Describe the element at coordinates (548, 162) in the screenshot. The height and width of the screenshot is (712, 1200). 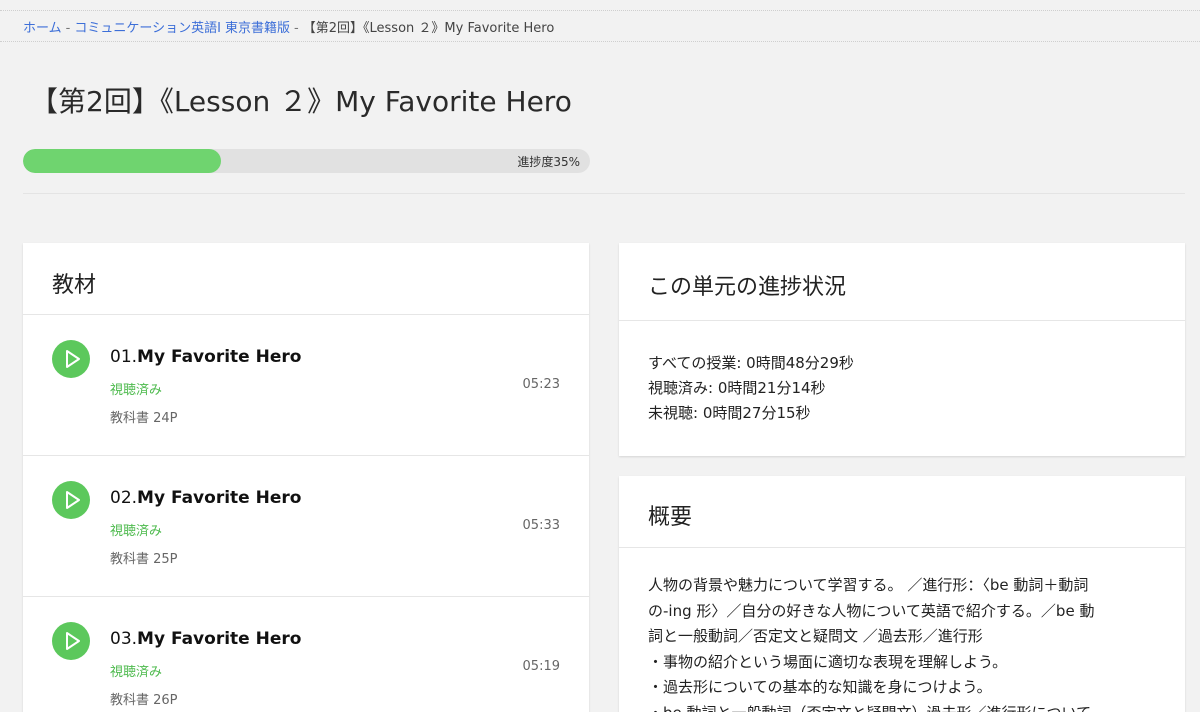
I see `progress-label: 進捗度35%` at that location.